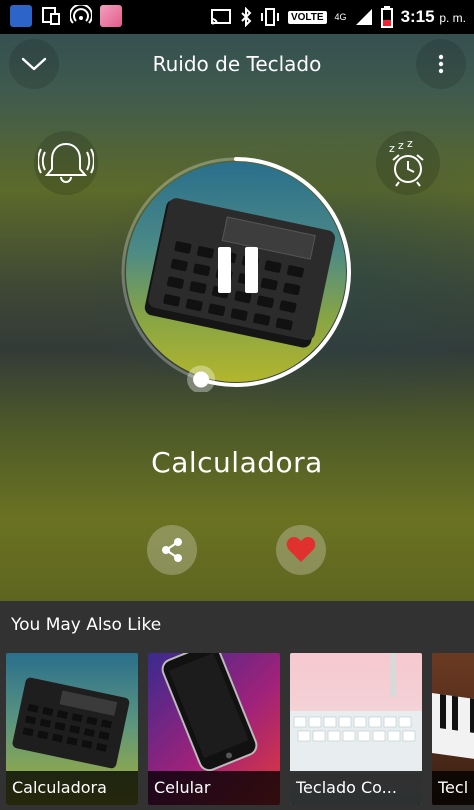 Image resolution: width=474 pixels, height=810 pixels. I want to click on vibrate-icon, so click(270, 17).